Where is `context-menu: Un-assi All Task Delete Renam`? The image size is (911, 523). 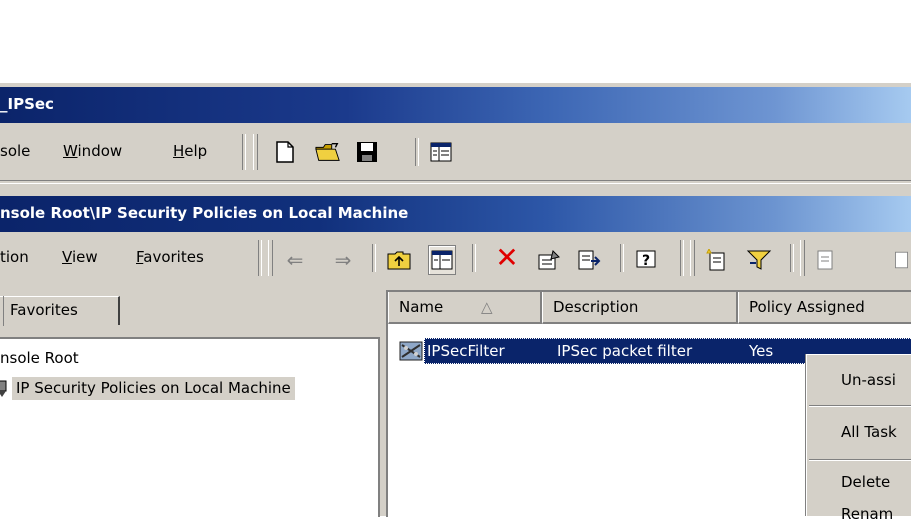 context-menu: Un-assi All Task Delete Renam is located at coordinates (858, 438).